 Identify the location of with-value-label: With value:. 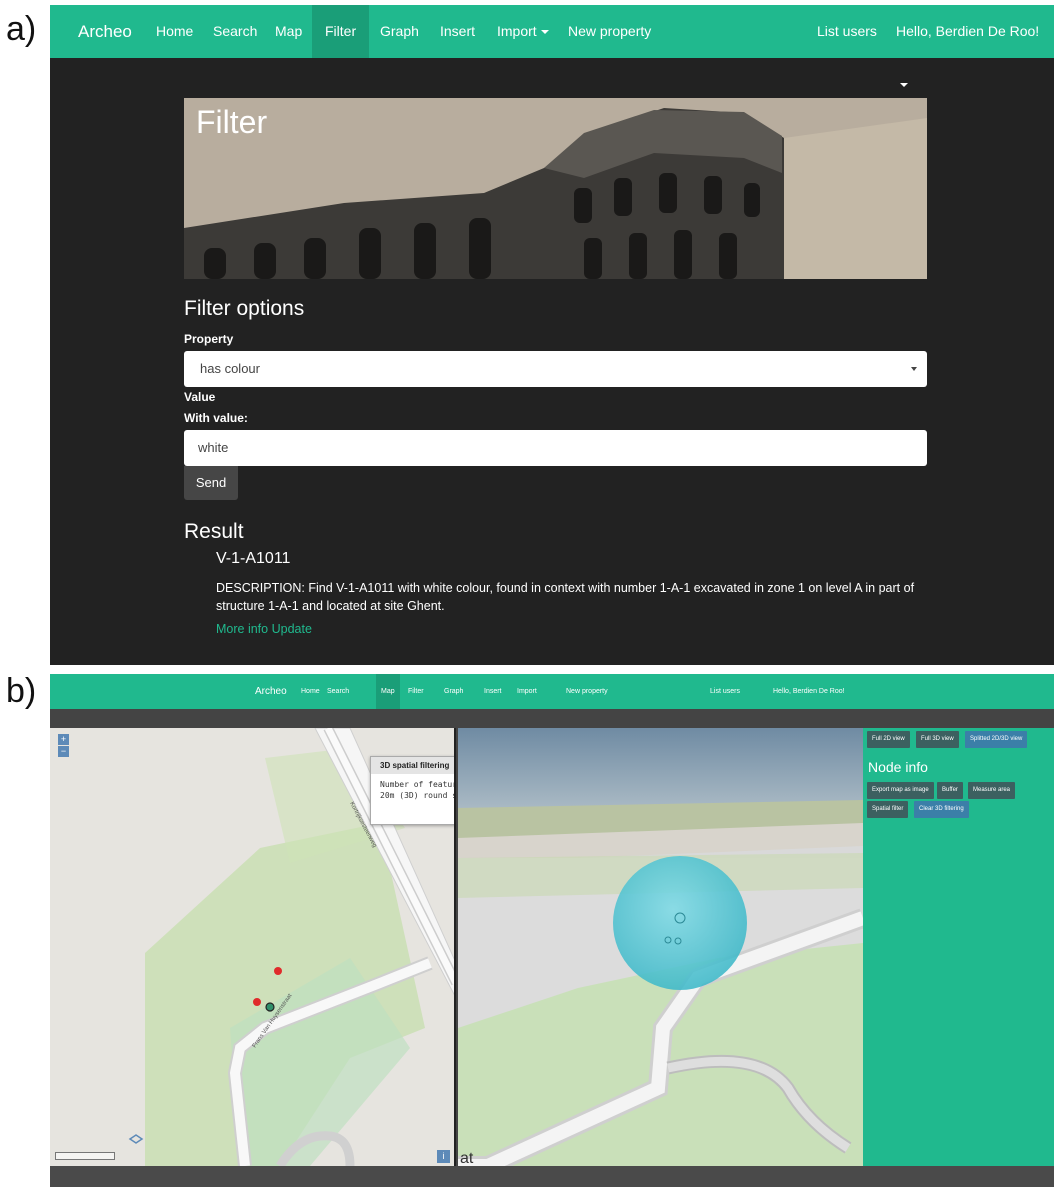
(216, 418).